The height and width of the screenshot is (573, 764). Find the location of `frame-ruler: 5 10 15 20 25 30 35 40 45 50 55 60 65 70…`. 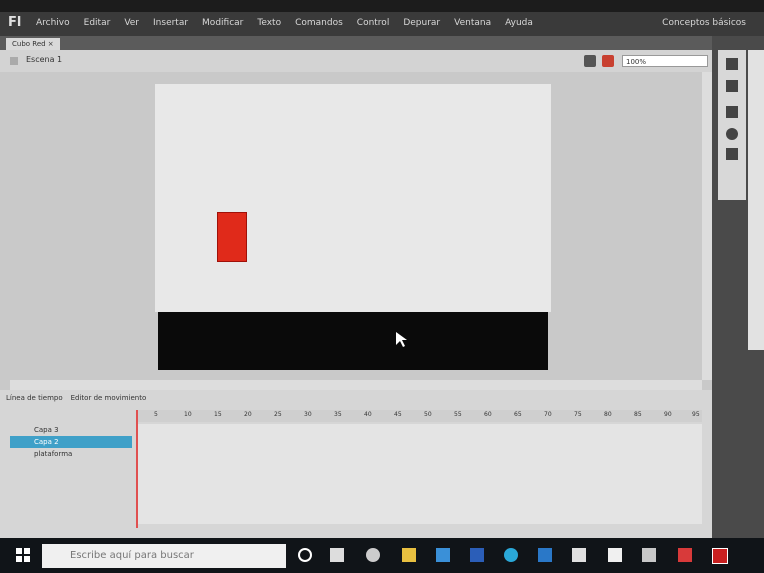

frame-ruler: 5 10 15 20 25 30 35 40 45 50 55 60 65 70… is located at coordinates (419, 416).